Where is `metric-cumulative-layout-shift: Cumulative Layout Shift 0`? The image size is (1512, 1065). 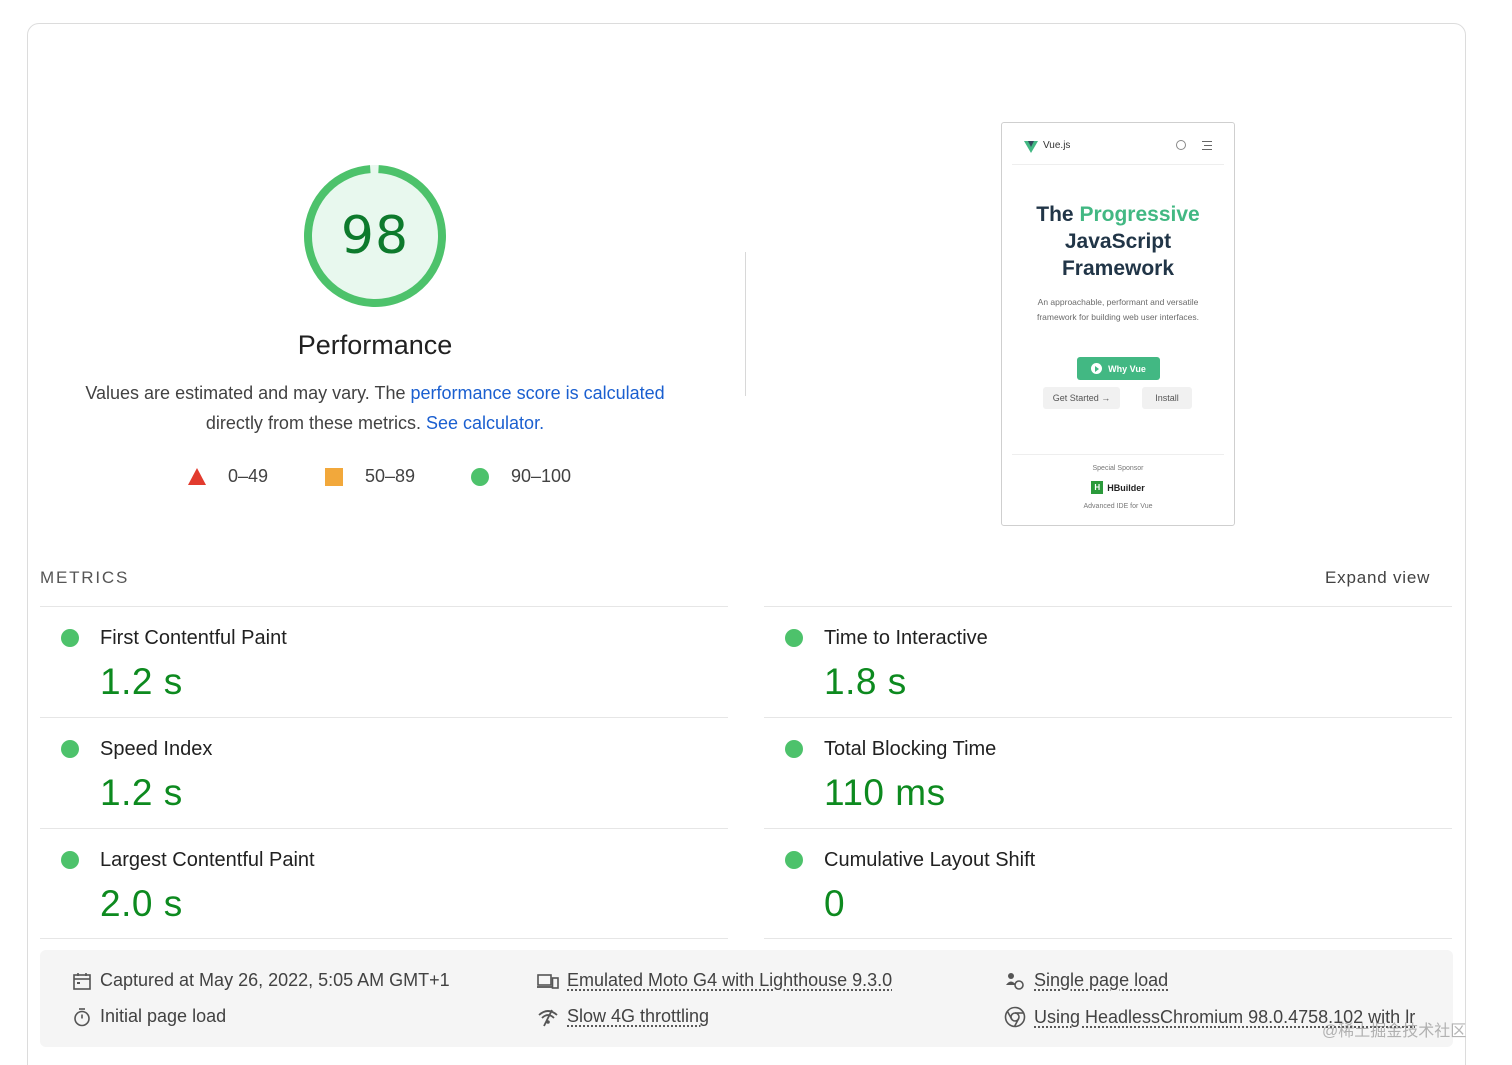 metric-cumulative-layout-shift: Cumulative Layout Shift 0 is located at coordinates (1108, 883).